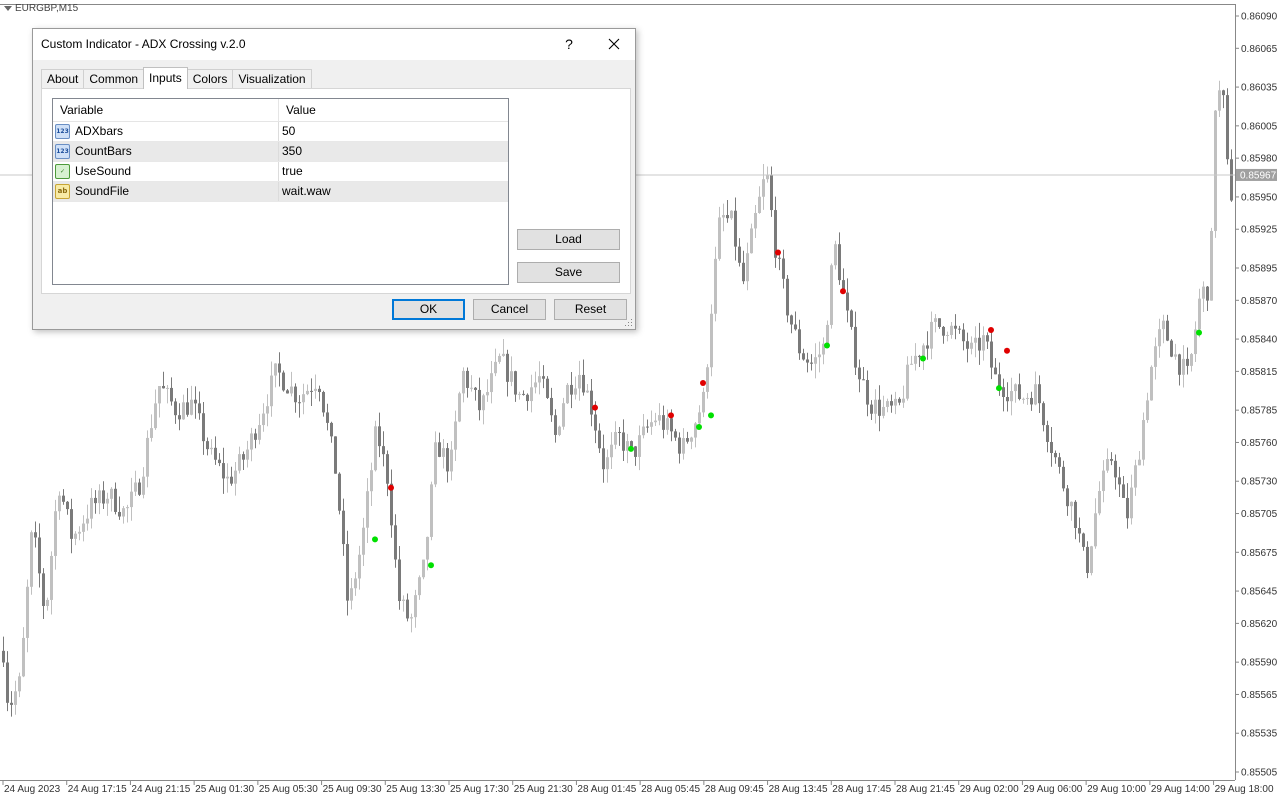 The image size is (1280, 800). What do you see at coordinates (32, 789) in the screenshot?
I see `time-tick-label: 24 Aug 2023` at bounding box center [32, 789].